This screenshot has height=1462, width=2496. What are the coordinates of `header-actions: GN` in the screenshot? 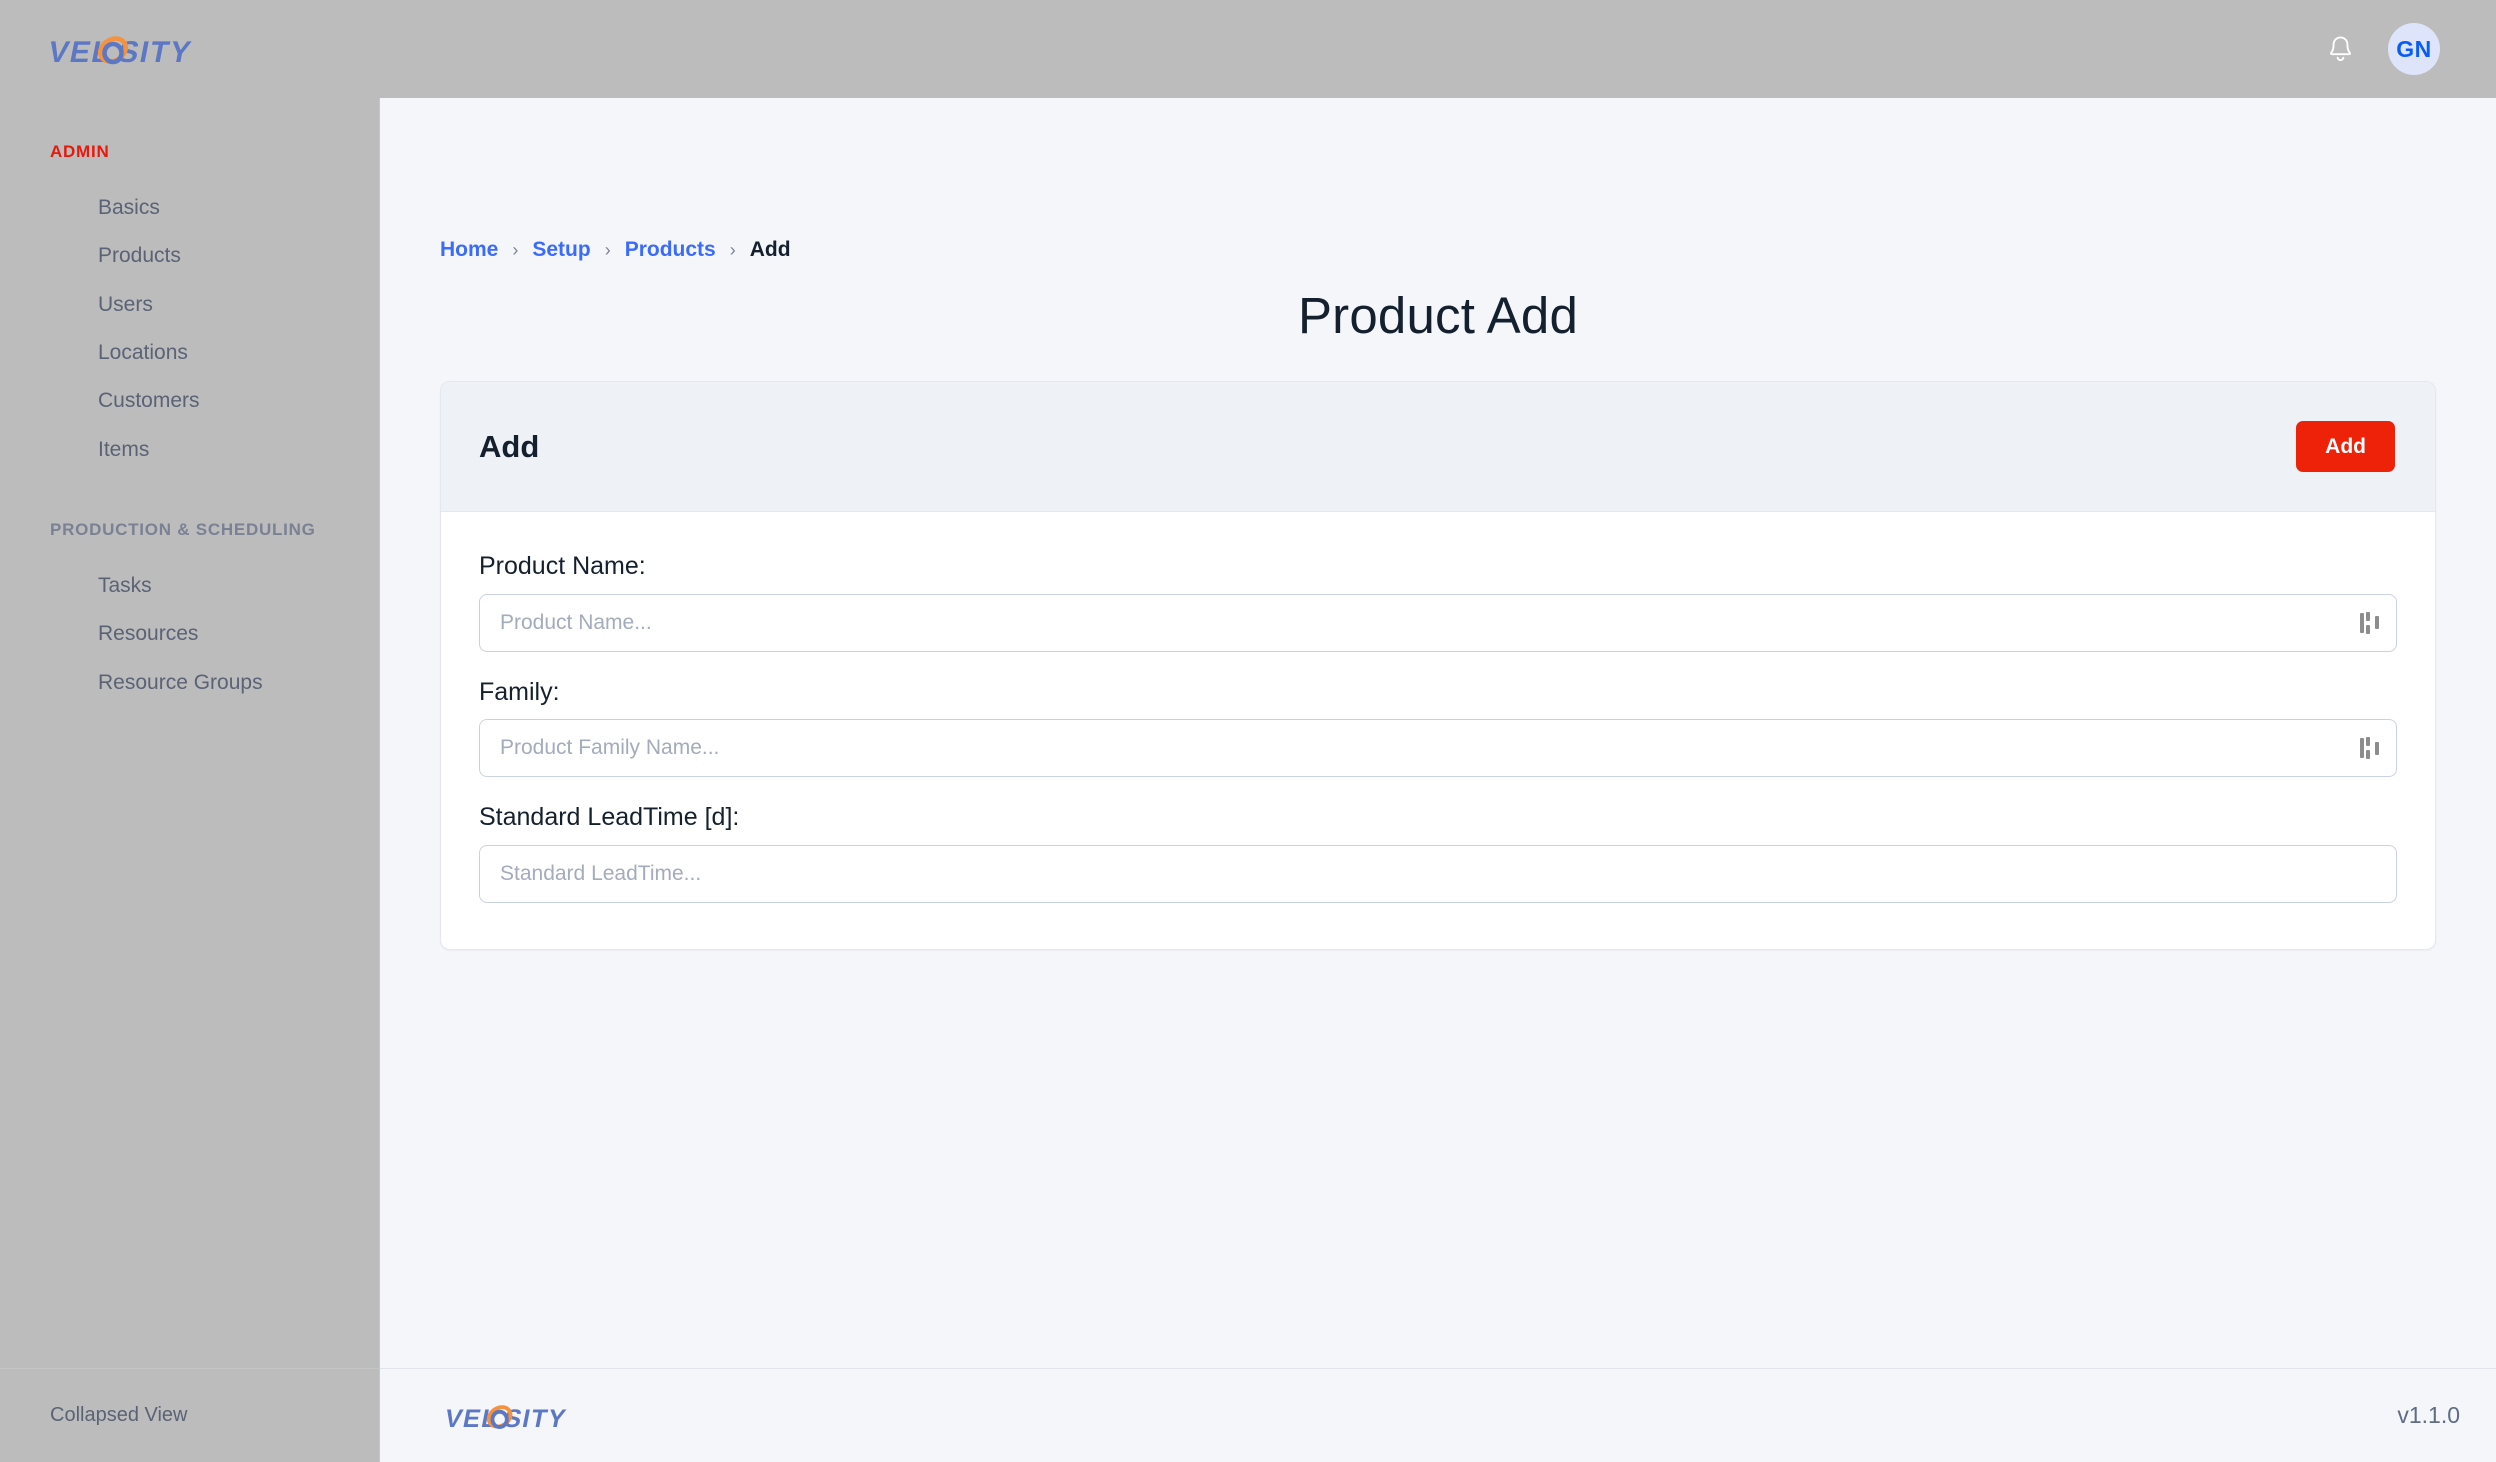 It's located at (2393, 49).